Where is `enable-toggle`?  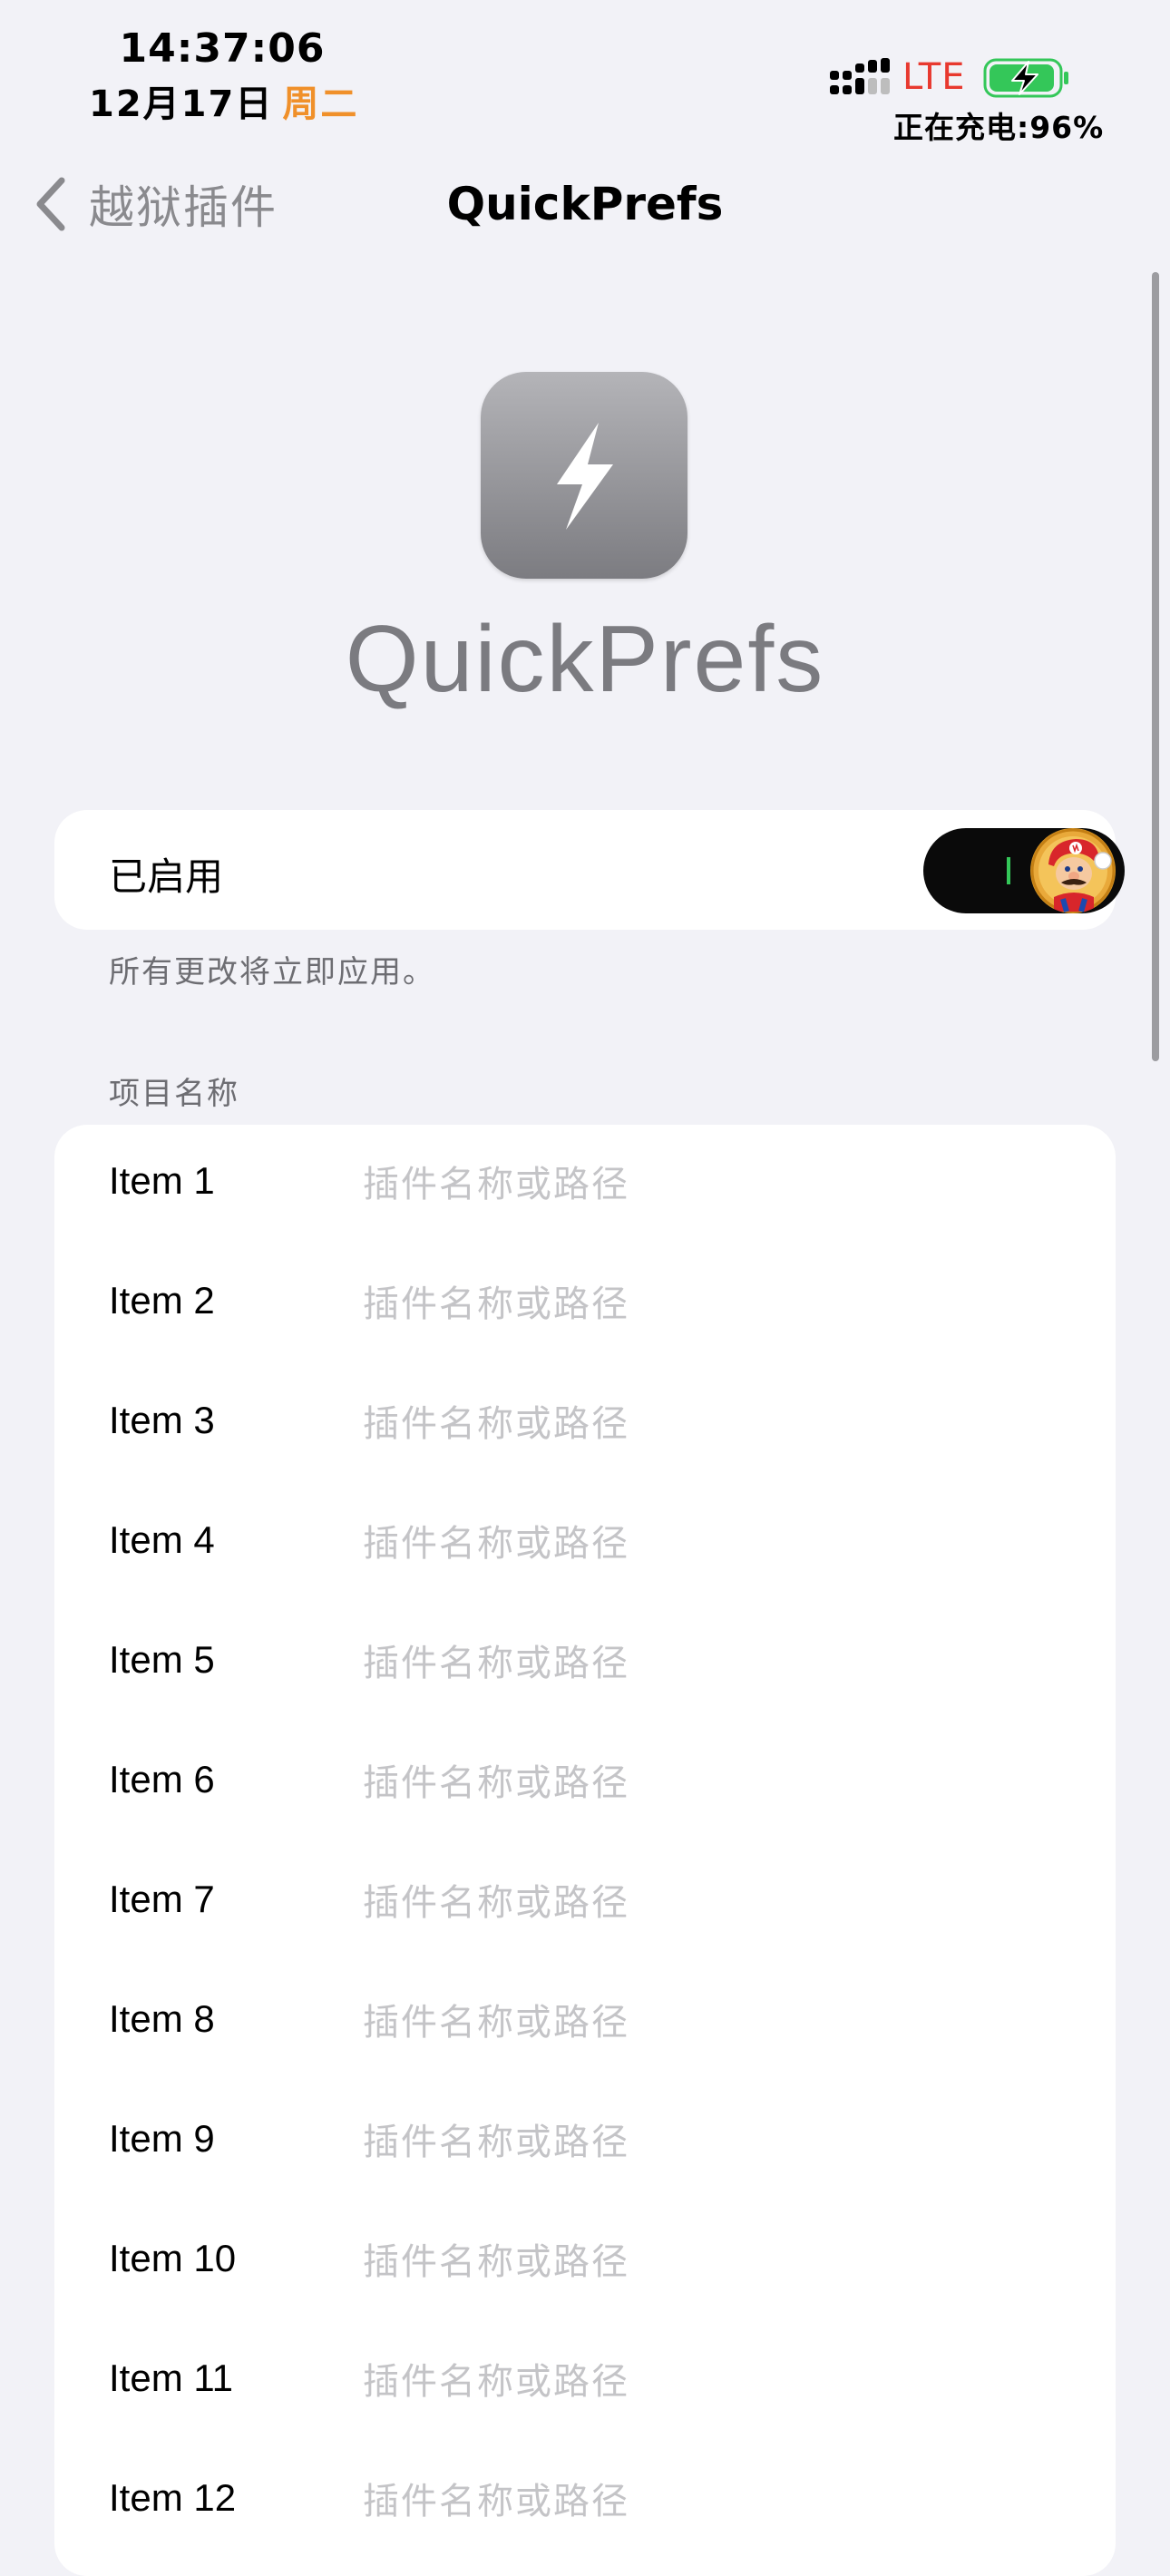 enable-toggle is located at coordinates (1024, 870).